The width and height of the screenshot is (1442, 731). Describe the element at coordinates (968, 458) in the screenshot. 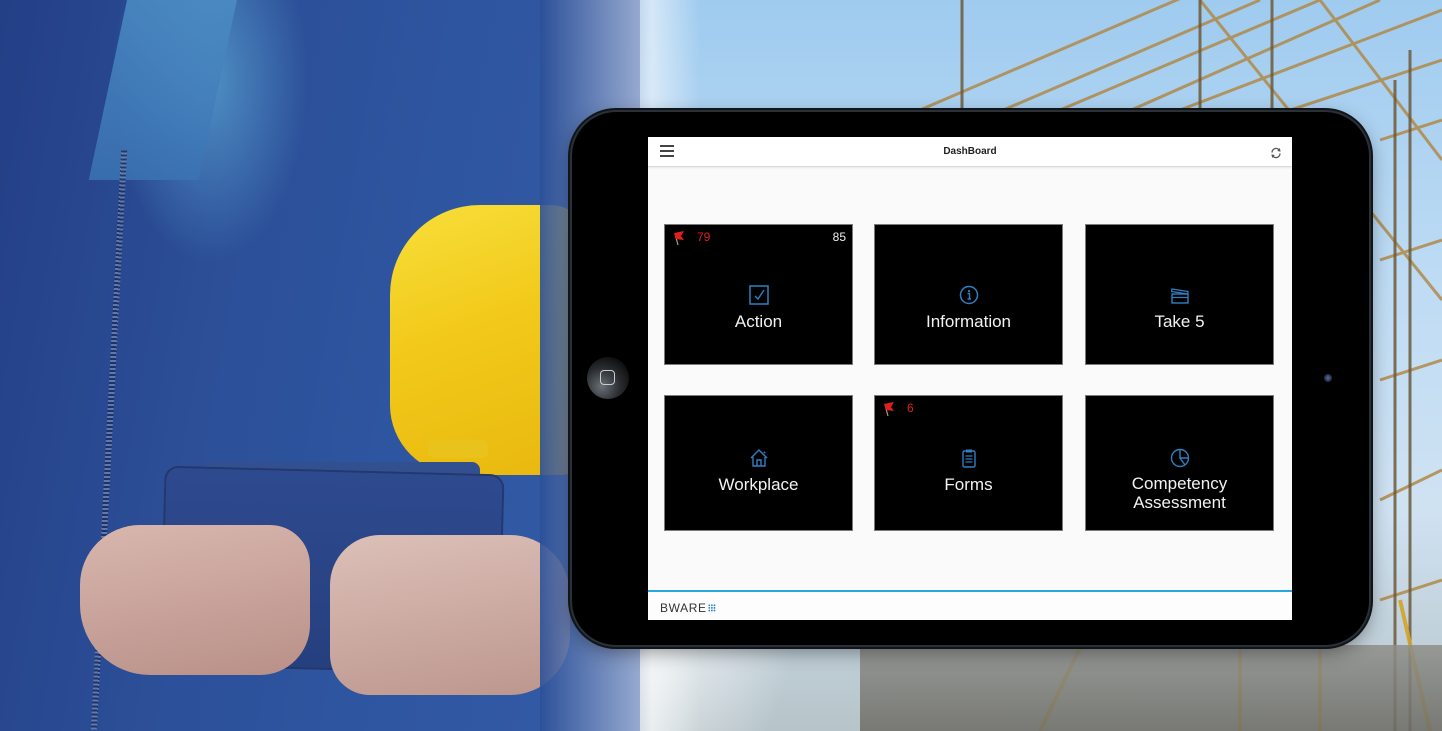

I see `clipboard-icon` at that location.